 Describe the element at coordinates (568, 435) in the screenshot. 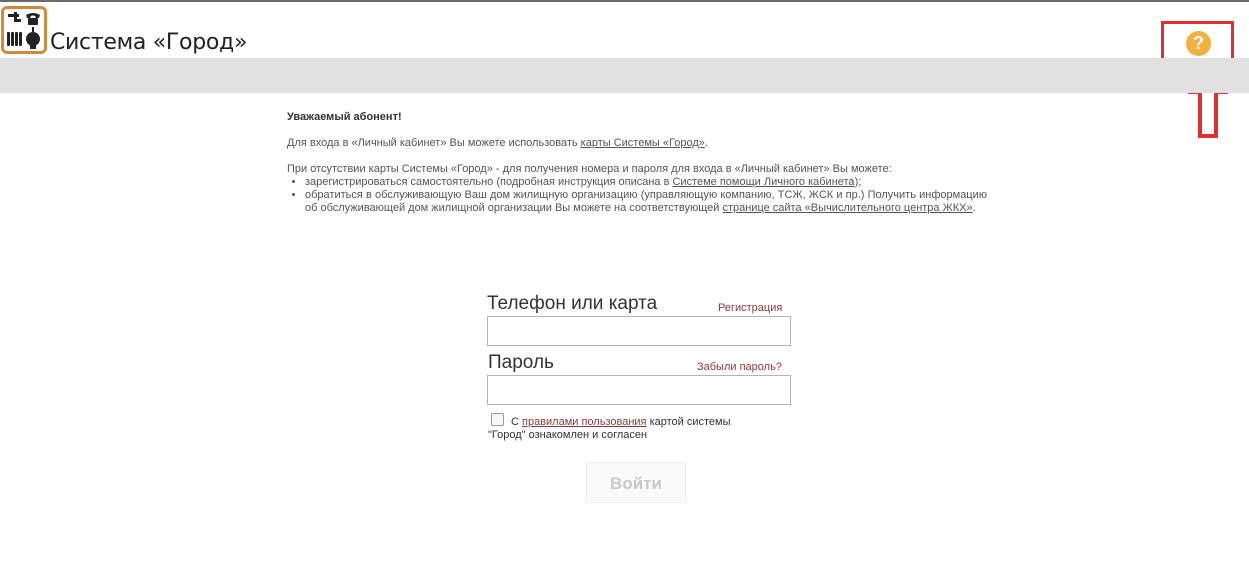

I see `agree-text-line2: "Город" ознакомлен и согласен` at that location.